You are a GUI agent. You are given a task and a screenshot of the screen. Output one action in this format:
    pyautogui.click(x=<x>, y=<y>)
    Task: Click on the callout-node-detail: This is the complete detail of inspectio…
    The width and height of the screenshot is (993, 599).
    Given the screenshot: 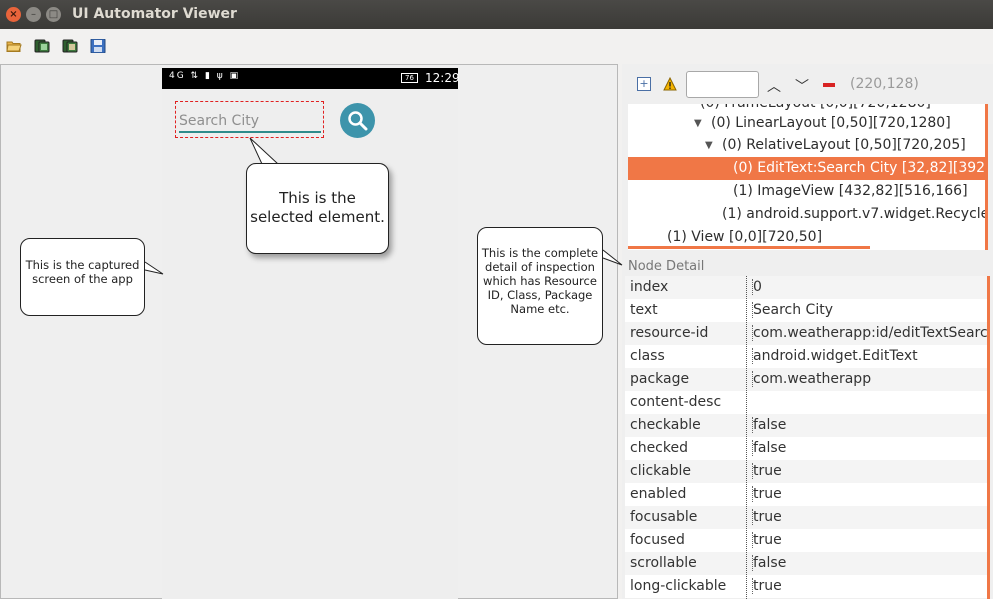 What is the action you would take?
    pyautogui.click(x=540, y=286)
    